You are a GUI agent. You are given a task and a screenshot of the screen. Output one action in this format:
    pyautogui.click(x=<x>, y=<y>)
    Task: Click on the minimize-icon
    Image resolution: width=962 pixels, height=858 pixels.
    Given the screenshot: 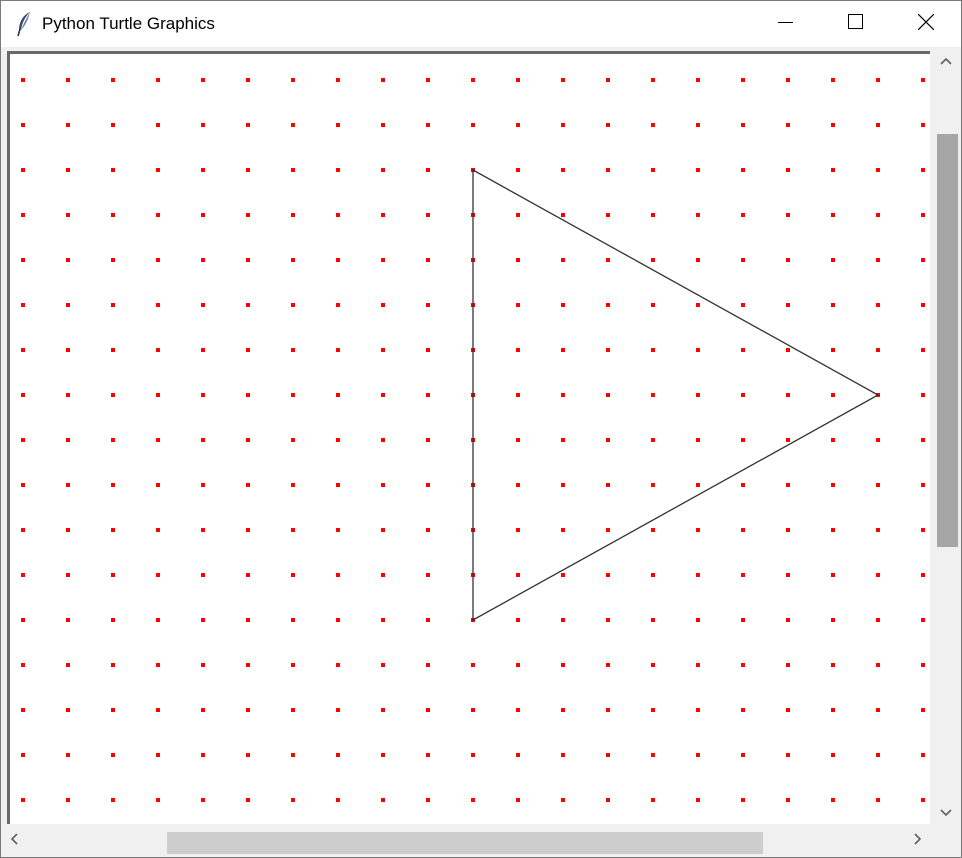 What is the action you would take?
    pyautogui.click(x=786, y=24)
    